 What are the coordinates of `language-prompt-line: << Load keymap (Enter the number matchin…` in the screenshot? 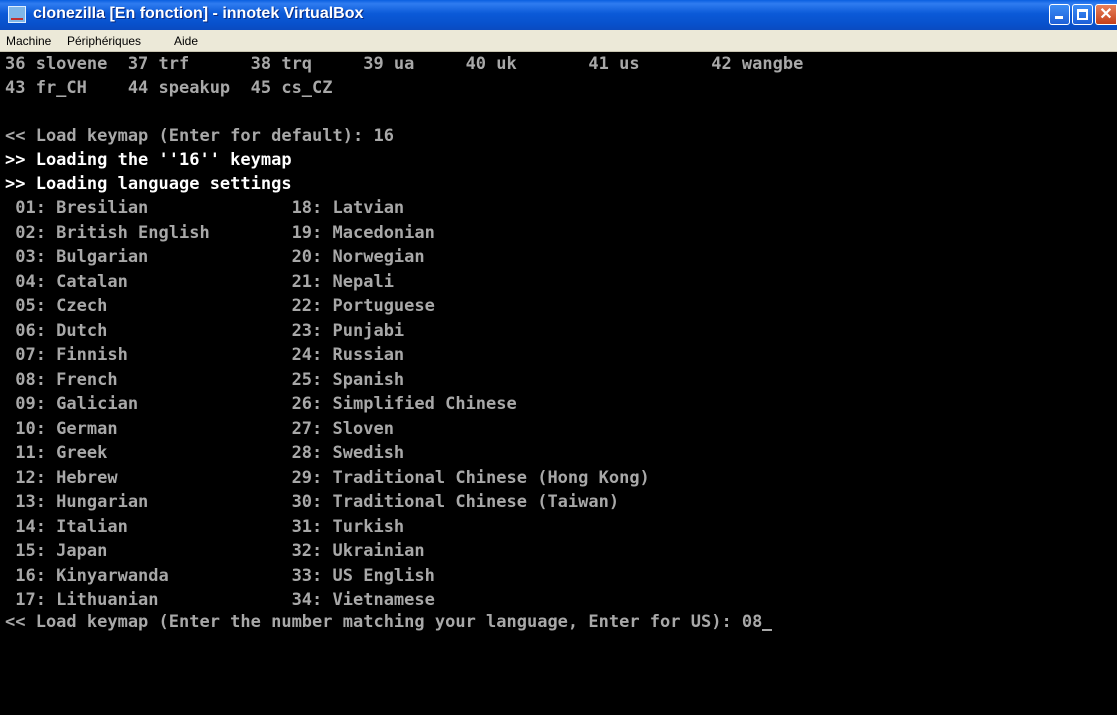 It's located at (389, 622).